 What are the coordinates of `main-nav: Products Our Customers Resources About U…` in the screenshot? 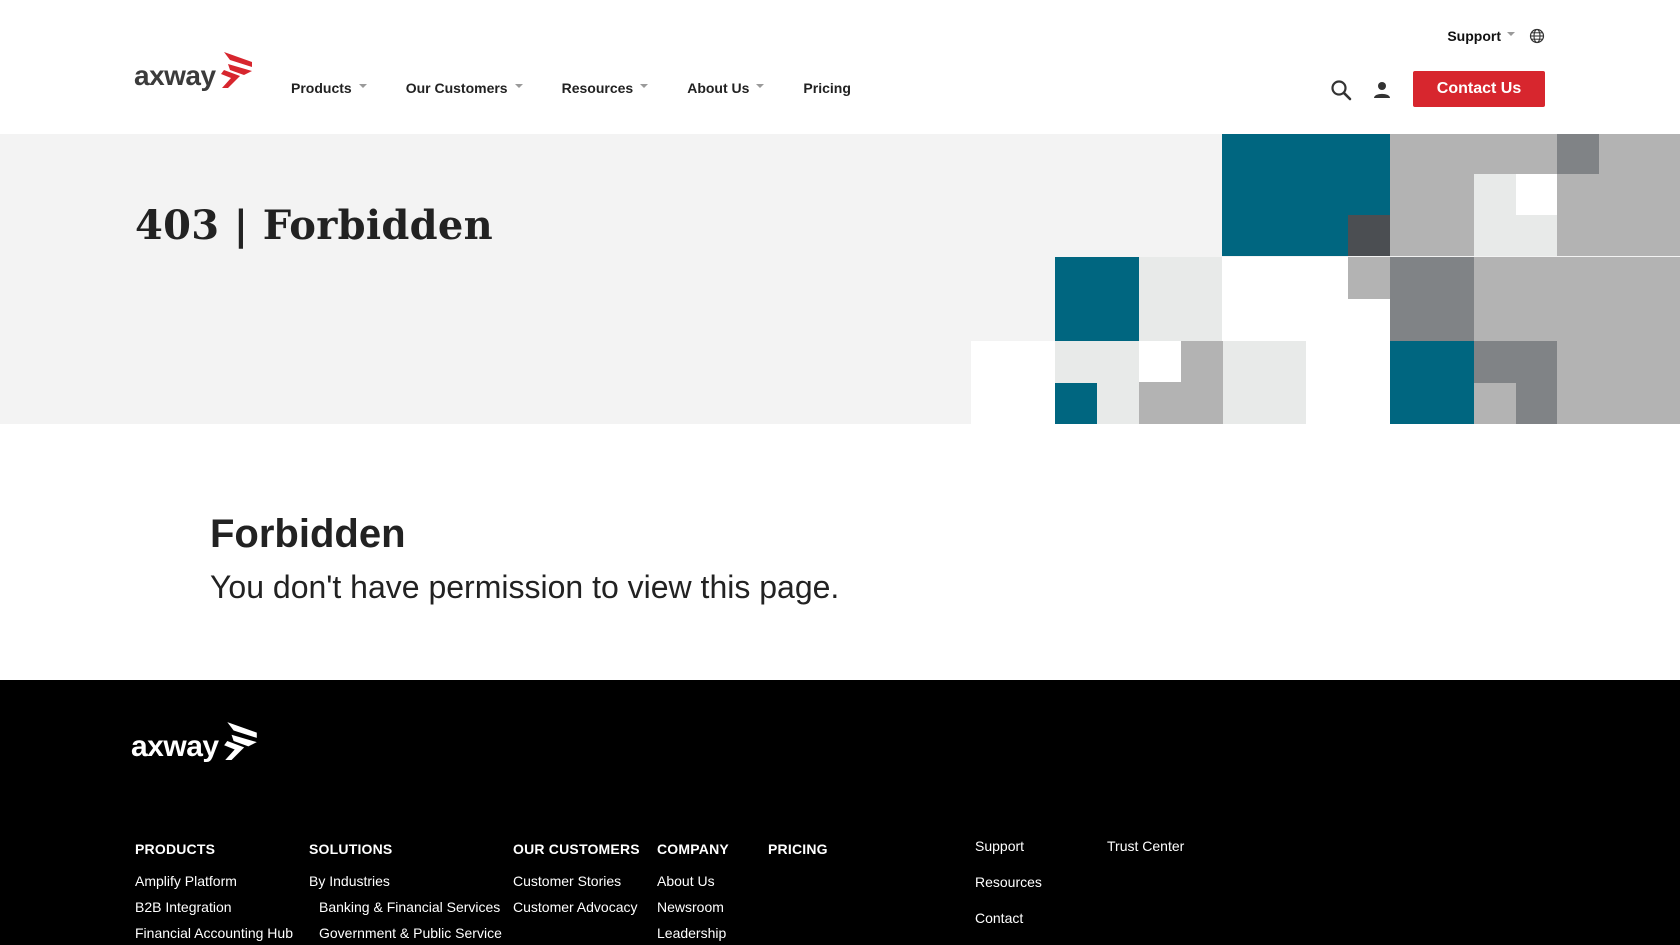 It's located at (571, 88).